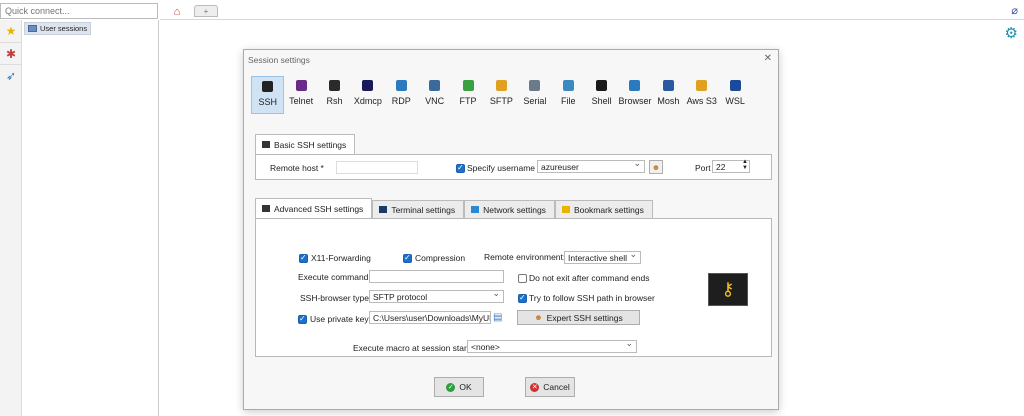 This screenshot has height=416, width=1024. I want to click on execute-command-label: Execute command:, so click(334, 277).